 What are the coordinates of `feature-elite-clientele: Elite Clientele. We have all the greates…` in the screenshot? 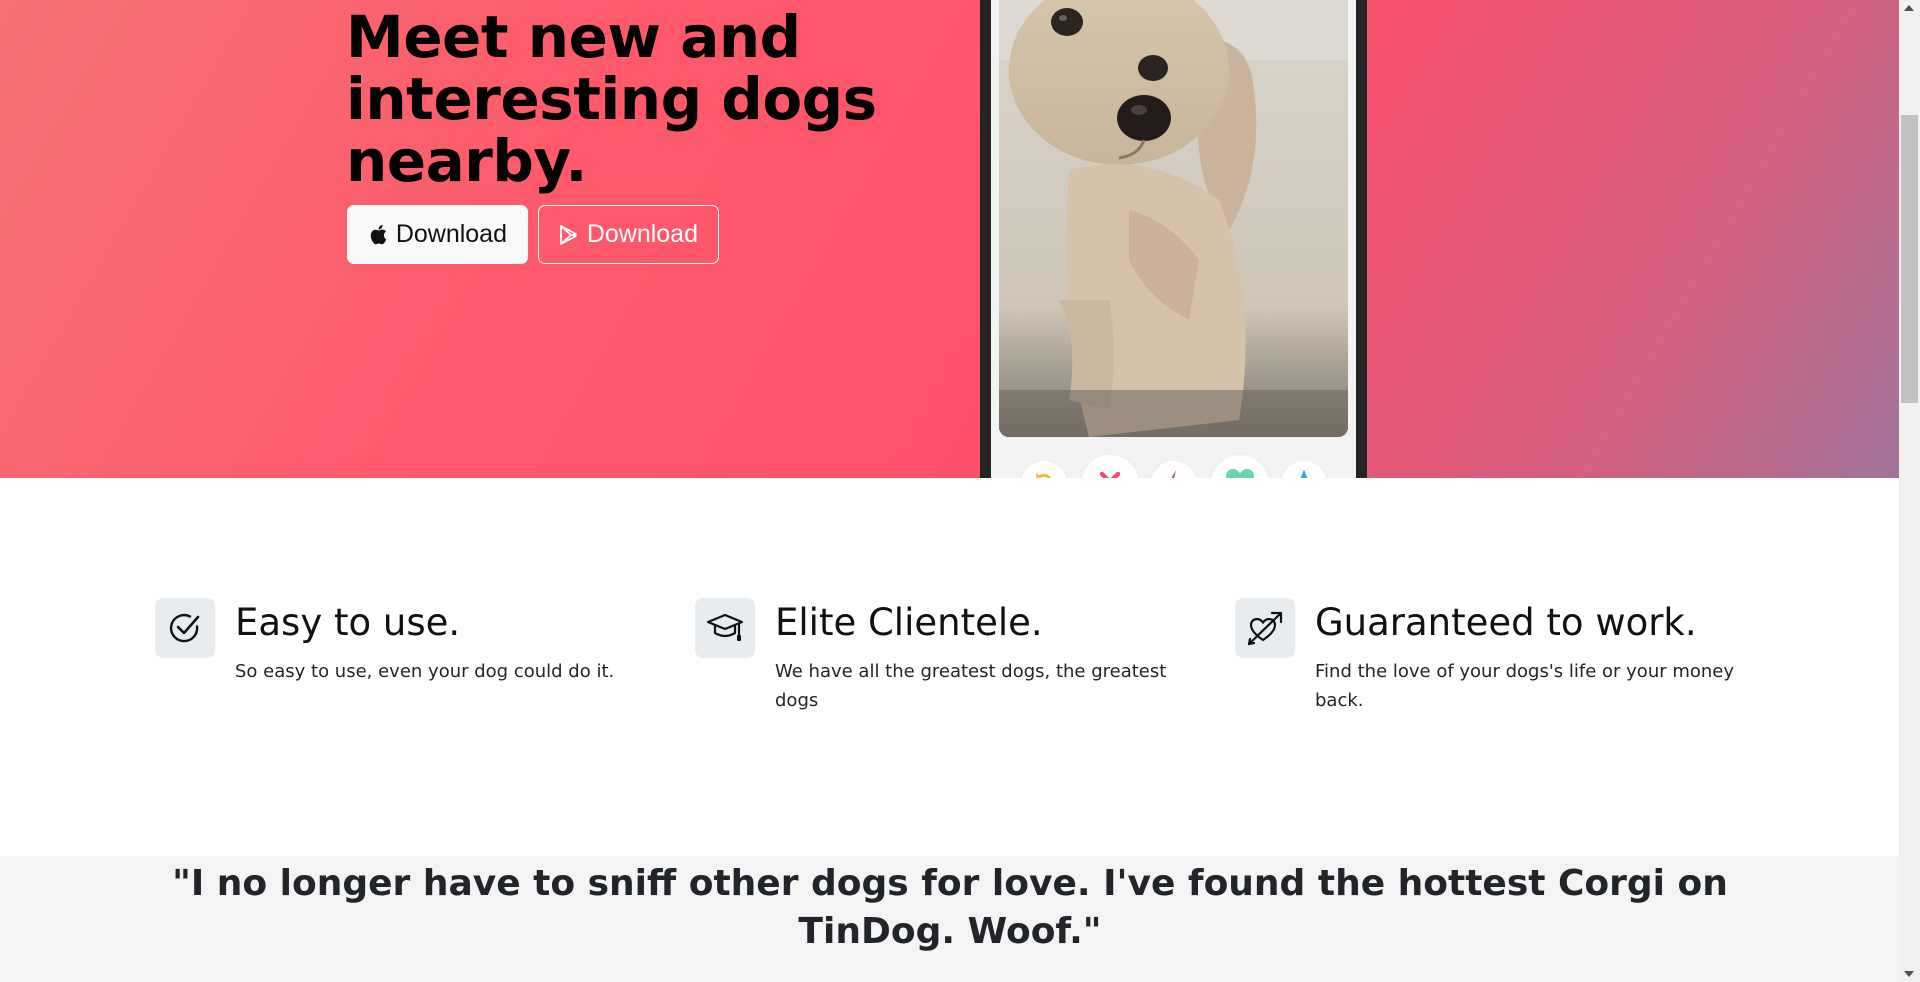 It's located at (955, 663).